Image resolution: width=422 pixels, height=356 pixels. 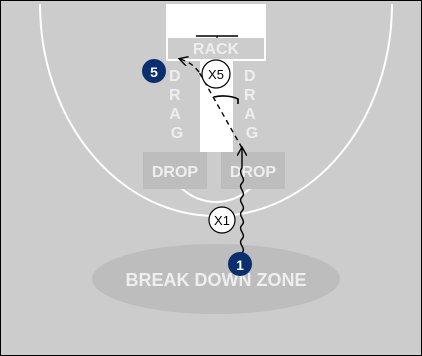 I want to click on defender-x1-label: X1, so click(x=222, y=220).